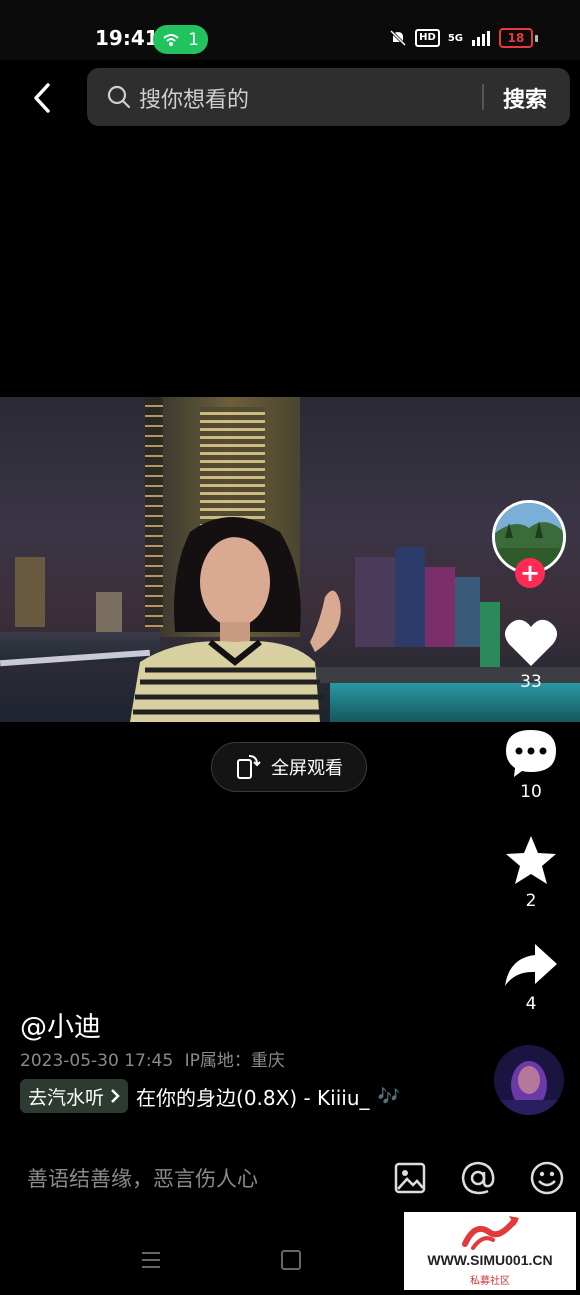  I want to click on listen-in-app-chip: 去汽水听, so click(74, 1096).